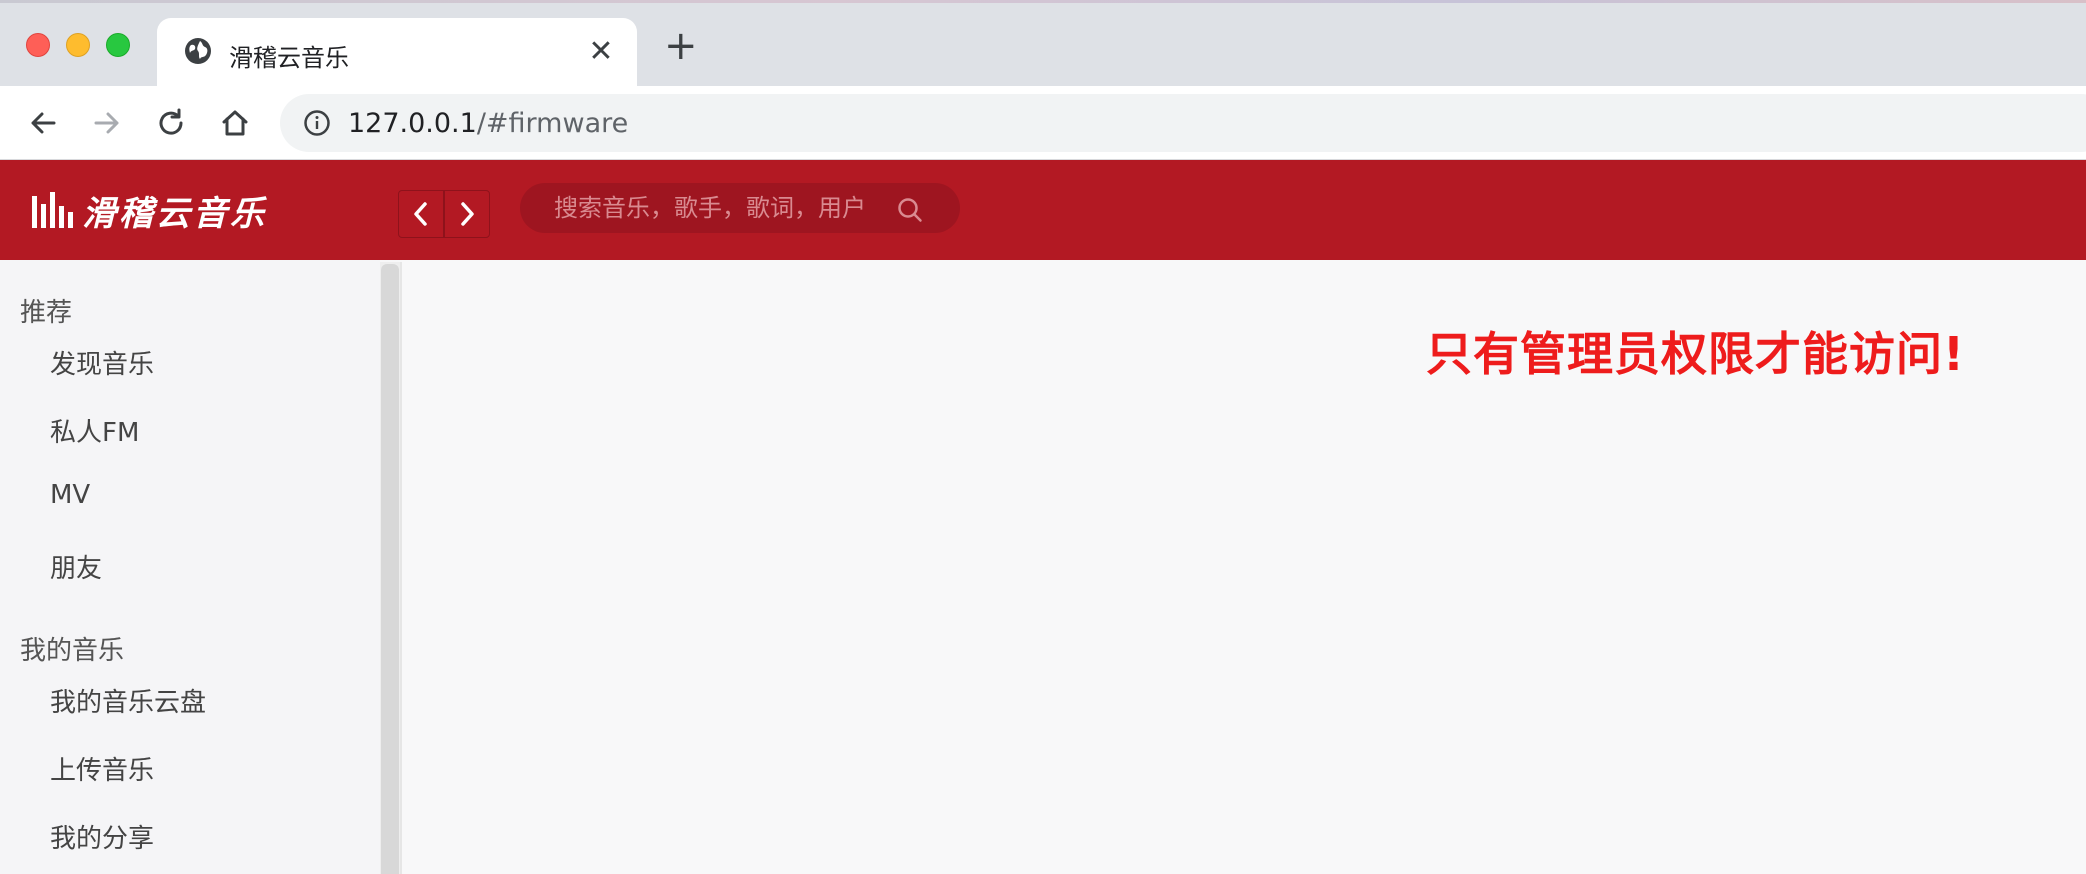 The height and width of the screenshot is (874, 2086). I want to click on section-title-my-music: 我的音乐, so click(72, 651).